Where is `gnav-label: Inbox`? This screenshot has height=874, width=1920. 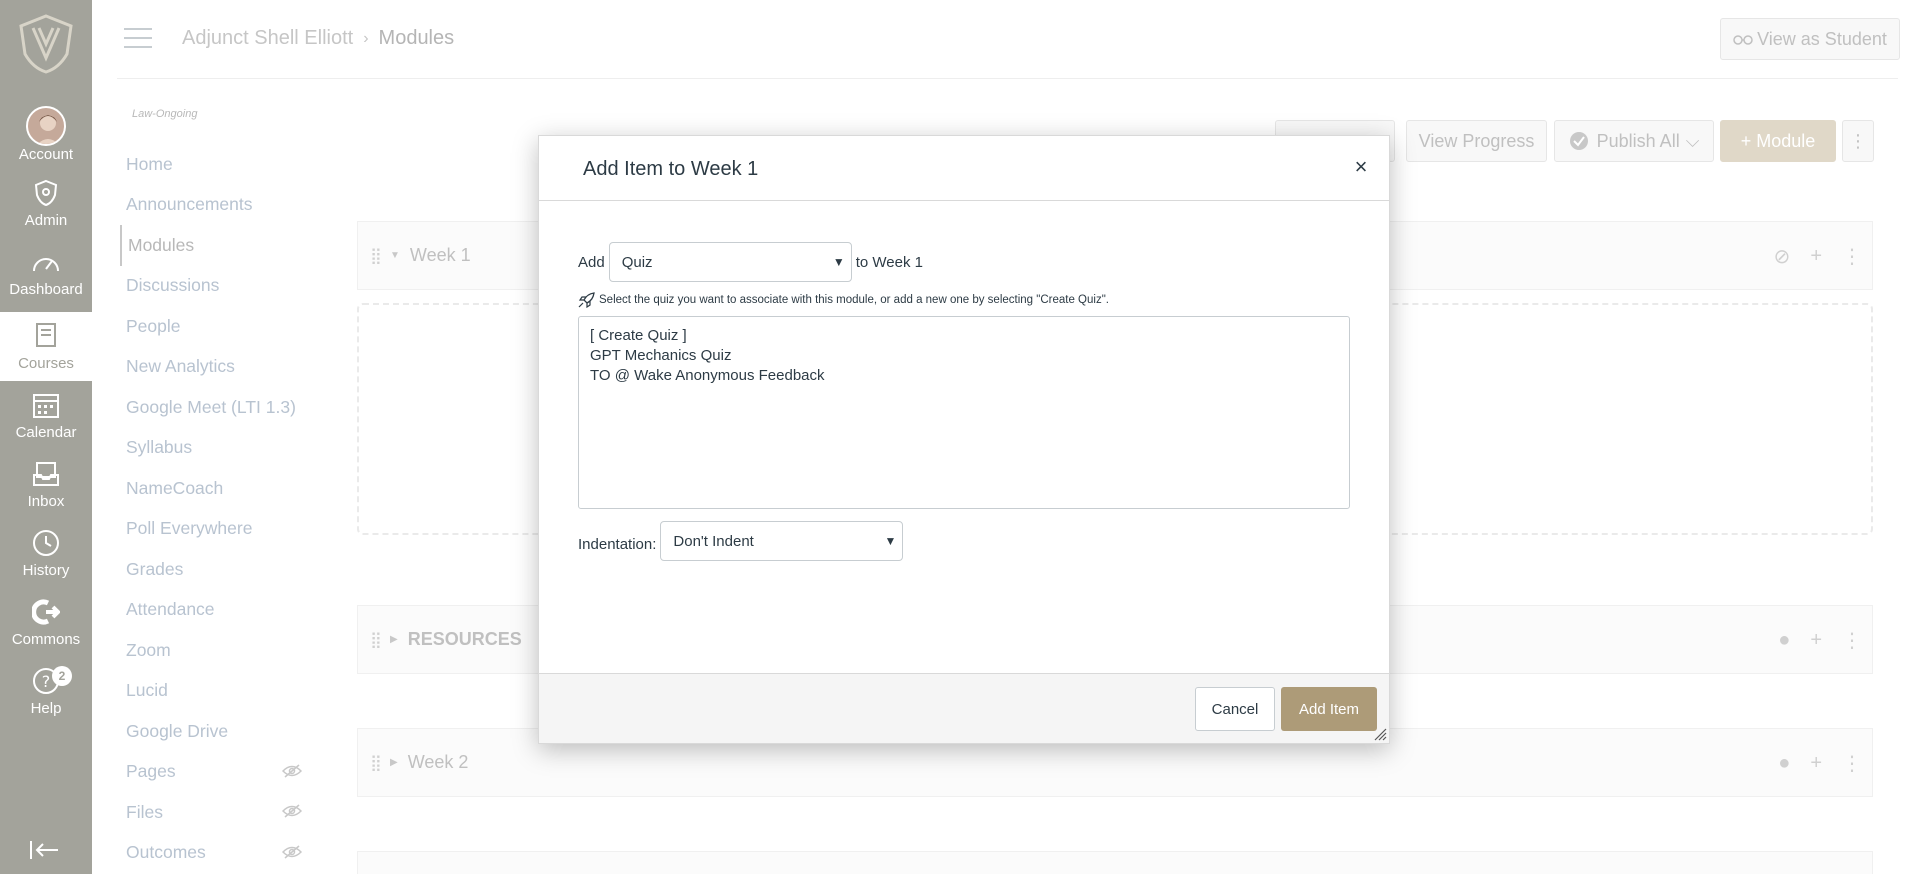 gnav-label: Inbox is located at coordinates (46, 501).